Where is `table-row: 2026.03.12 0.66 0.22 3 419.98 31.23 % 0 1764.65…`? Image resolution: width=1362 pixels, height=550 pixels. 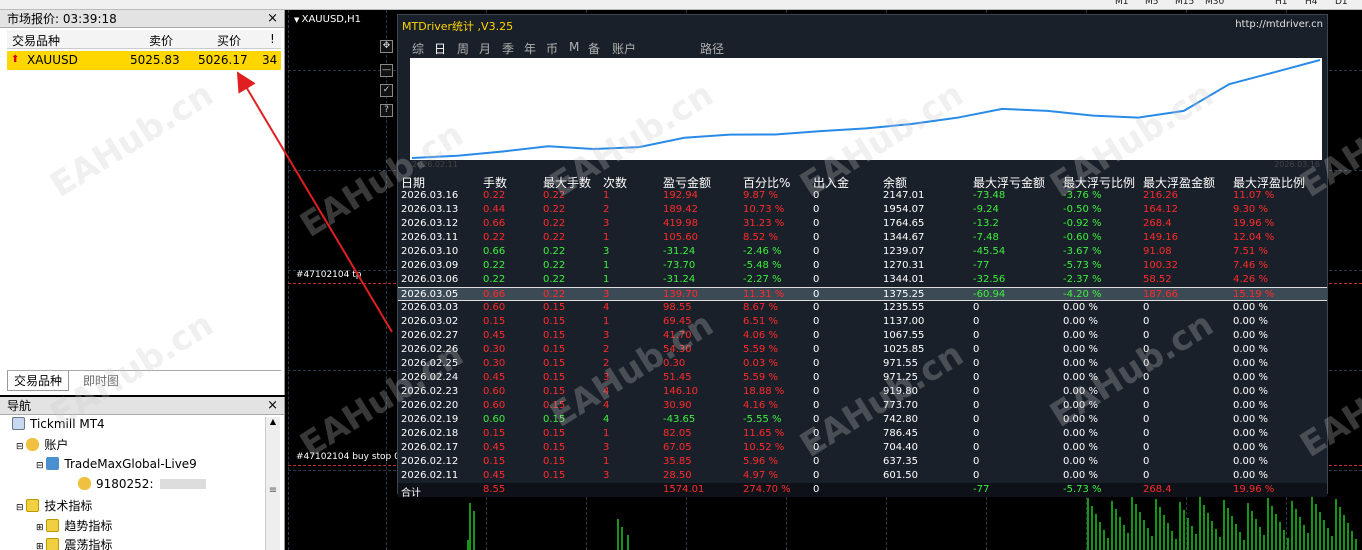 table-row: 2026.03.12 0.66 0.22 3 419.98 31.23 % 0 1764.65… is located at coordinates (862, 224).